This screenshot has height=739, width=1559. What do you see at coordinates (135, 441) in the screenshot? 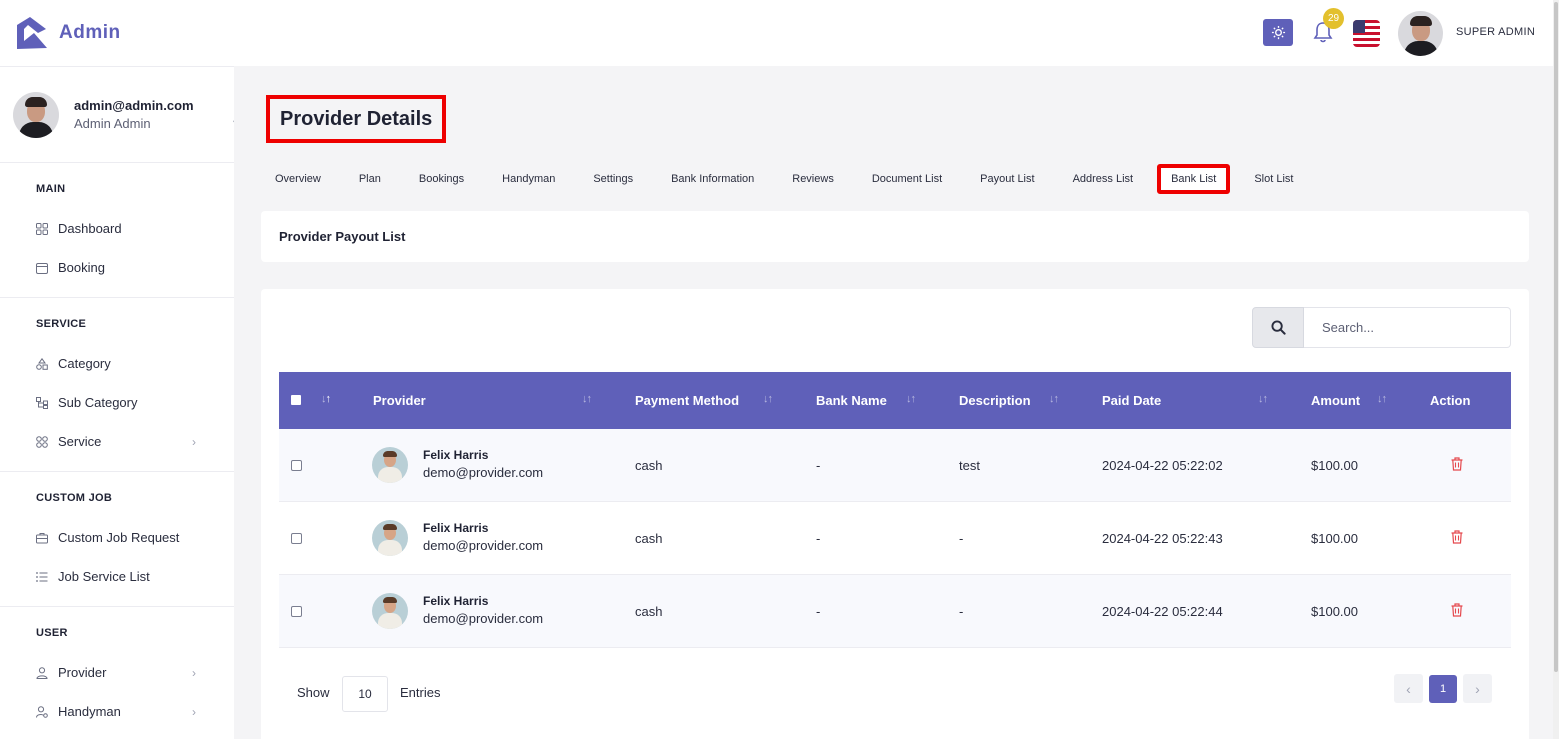
I see `sidebar-item-service: Service ›` at bounding box center [135, 441].